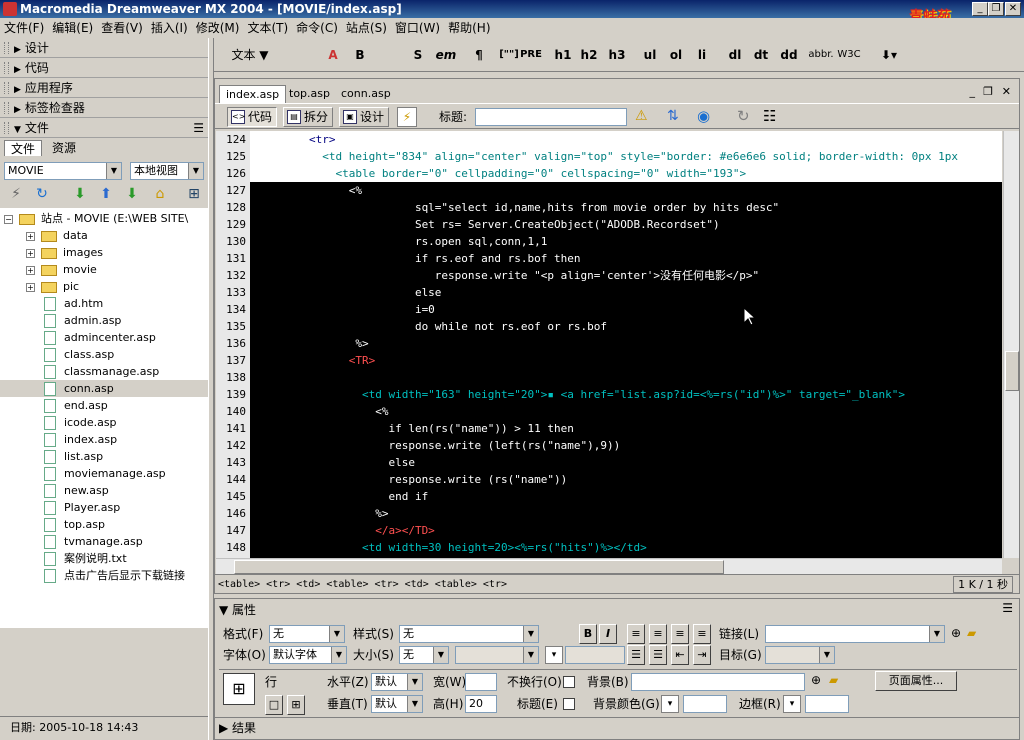 This screenshot has width=1024, height=740. What do you see at coordinates (617, 55) in the screenshot?
I see `h3-button: h3` at bounding box center [617, 55].